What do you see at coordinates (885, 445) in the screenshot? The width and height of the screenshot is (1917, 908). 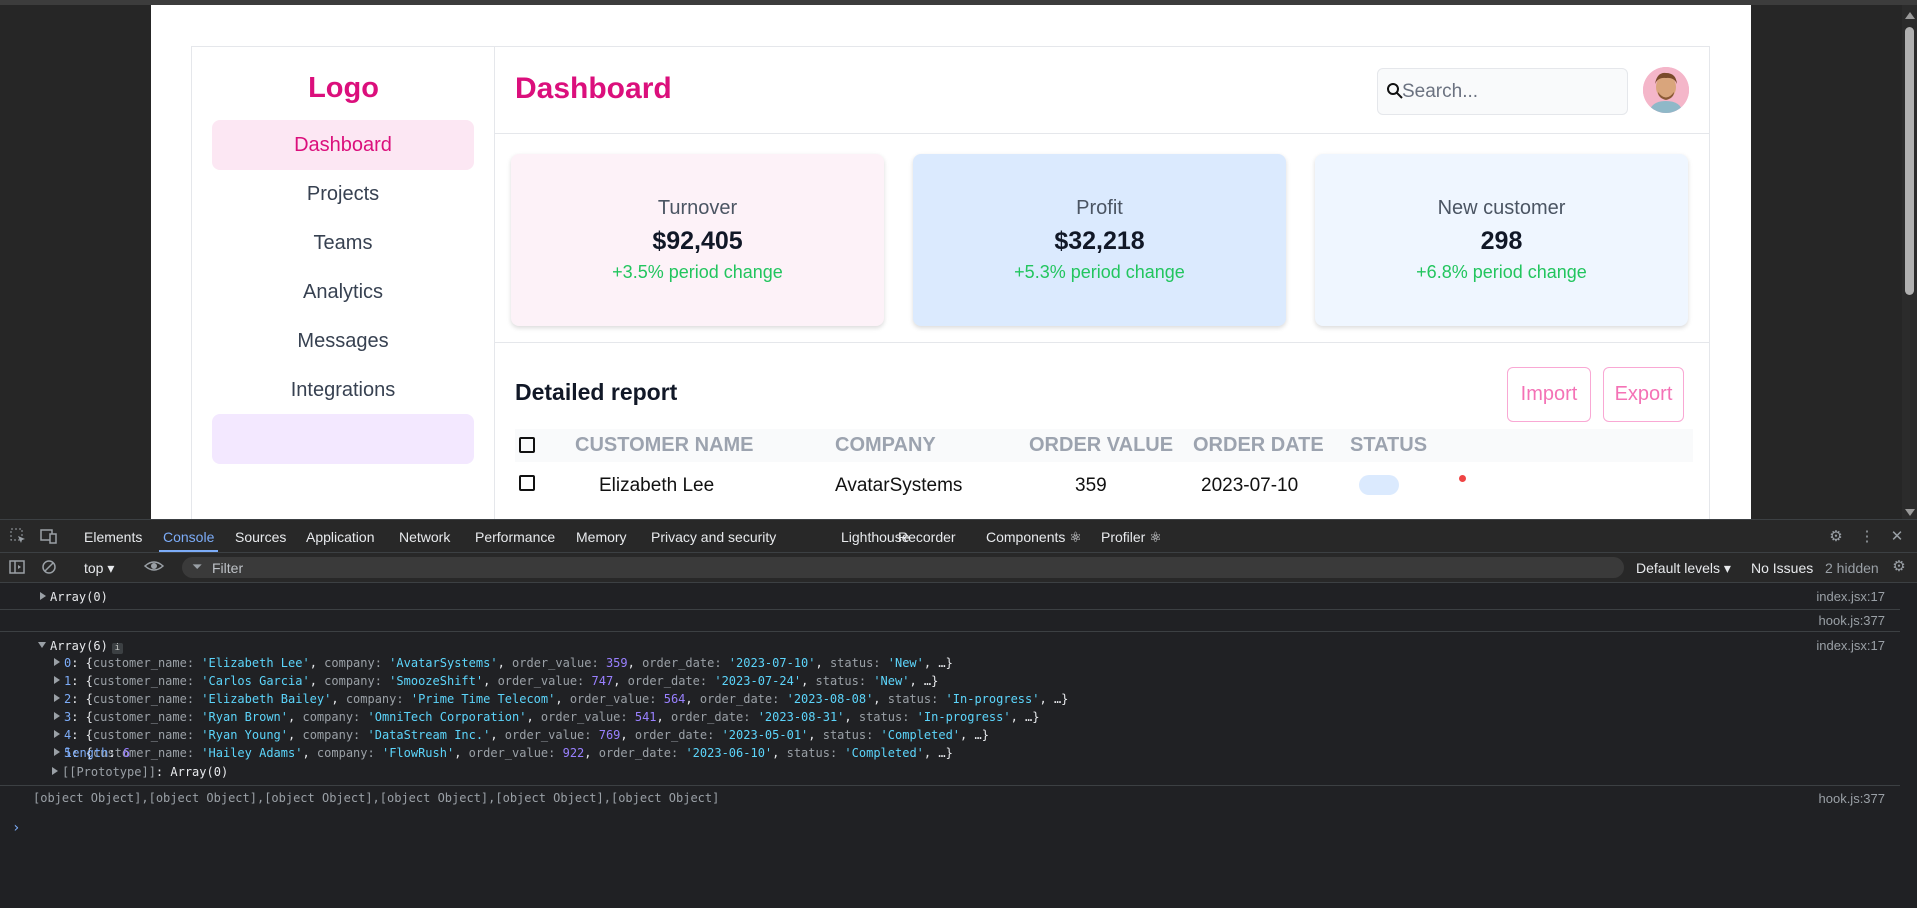 I see `column-company: COMPANY` at bounding box center [885, 445].